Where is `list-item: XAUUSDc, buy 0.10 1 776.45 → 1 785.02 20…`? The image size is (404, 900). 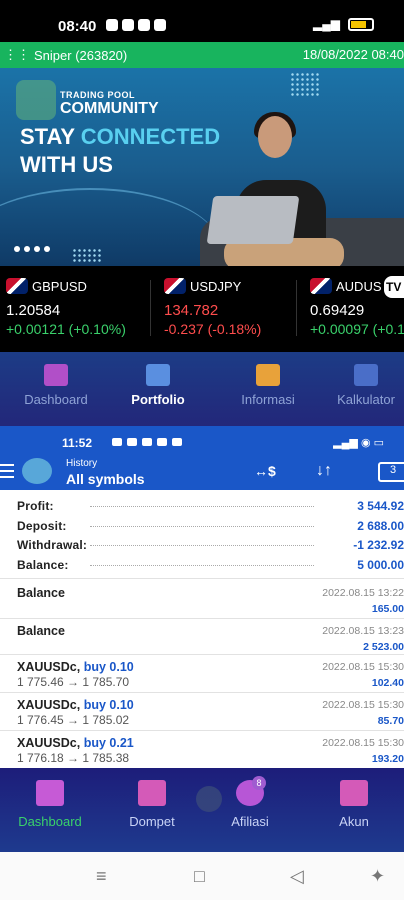
list-item: XAUUSDc, buy 0.10 1 776.45 → 1 785.02 20… is located at coordinates (202, 712).